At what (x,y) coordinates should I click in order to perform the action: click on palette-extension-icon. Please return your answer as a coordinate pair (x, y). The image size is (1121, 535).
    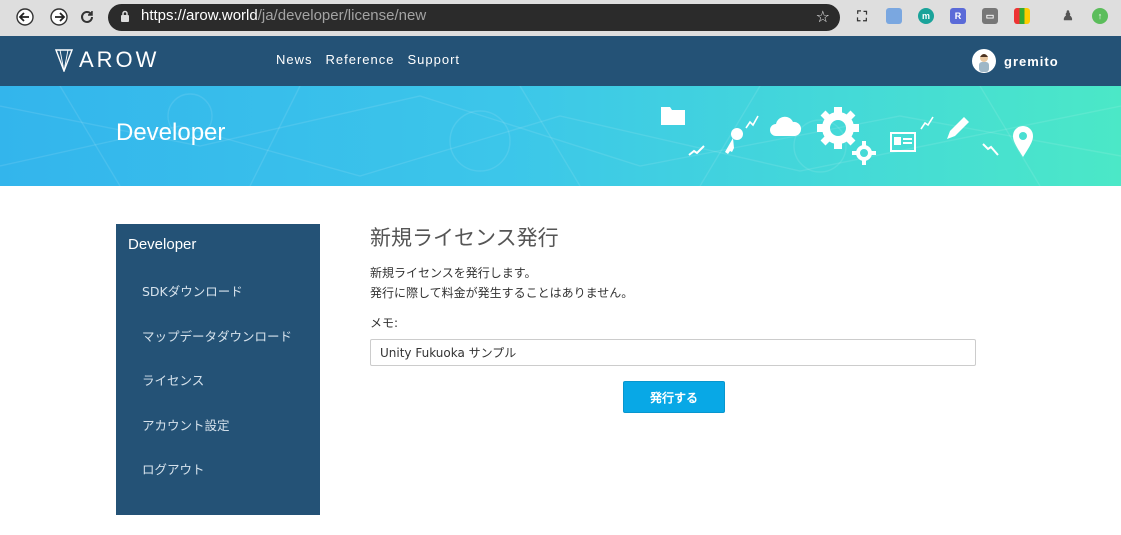
    Looking at the image, I should click on (1022, 16).